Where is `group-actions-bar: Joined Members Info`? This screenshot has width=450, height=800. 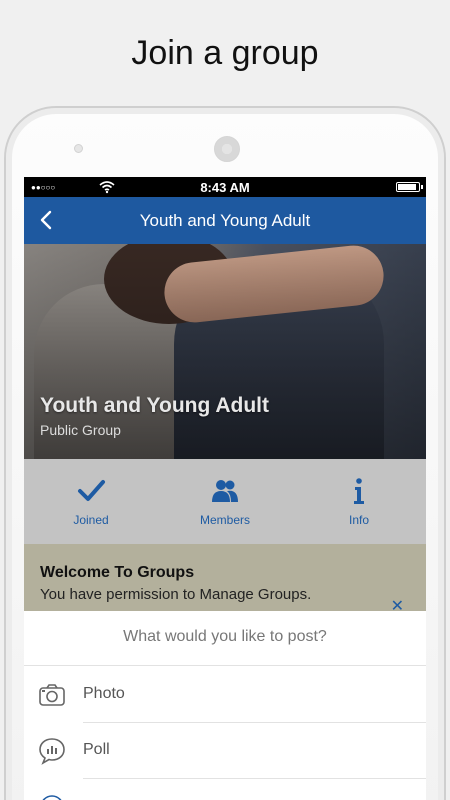
group-actions-bar: Joined Members Info is located at coordinates (225, 501).